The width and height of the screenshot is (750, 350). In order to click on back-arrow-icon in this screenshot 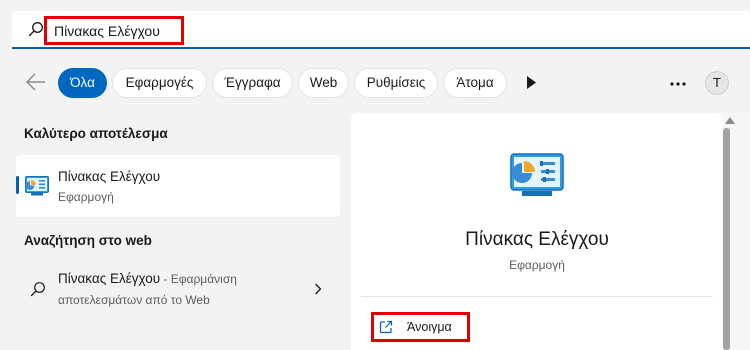, I will do `click(36, 82)`.